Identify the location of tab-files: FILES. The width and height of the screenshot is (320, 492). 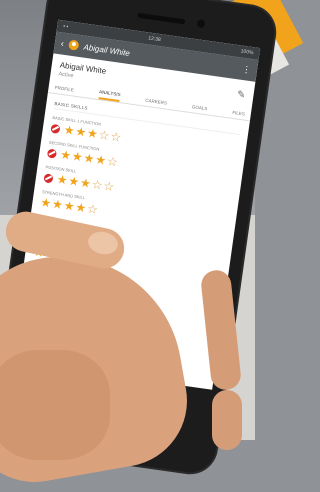
(238, 115).